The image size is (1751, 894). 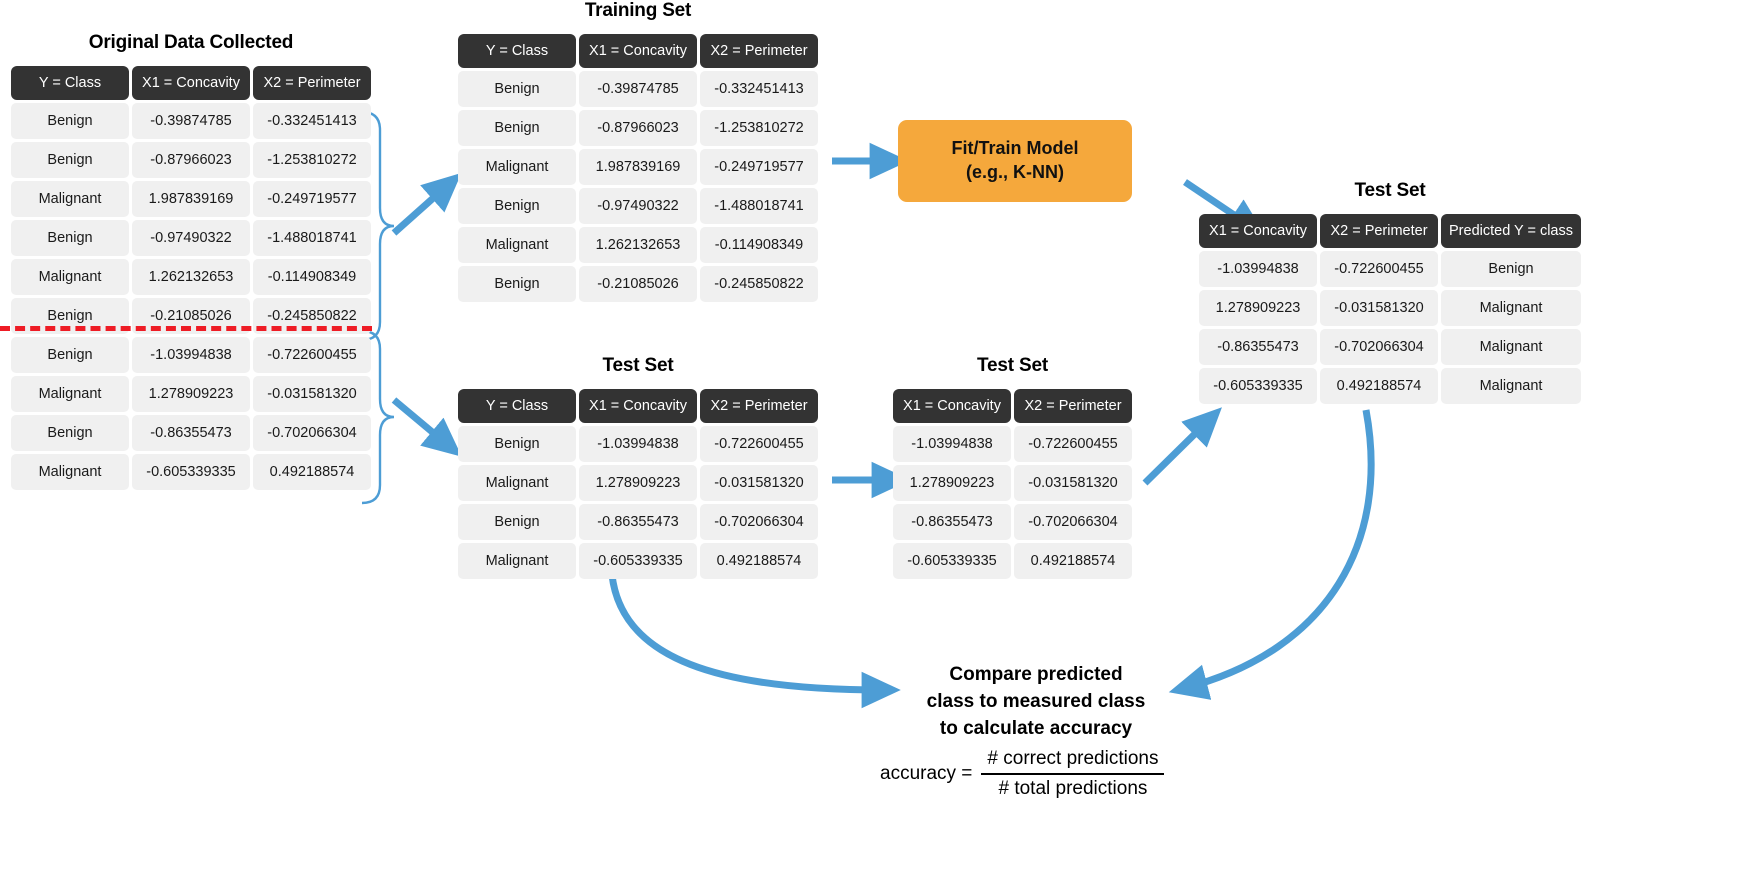 What do you see at coordinates (191, 238) in the screenshot?
I see `cell-x1: -0.97490322` at bounding box center [191, 238].